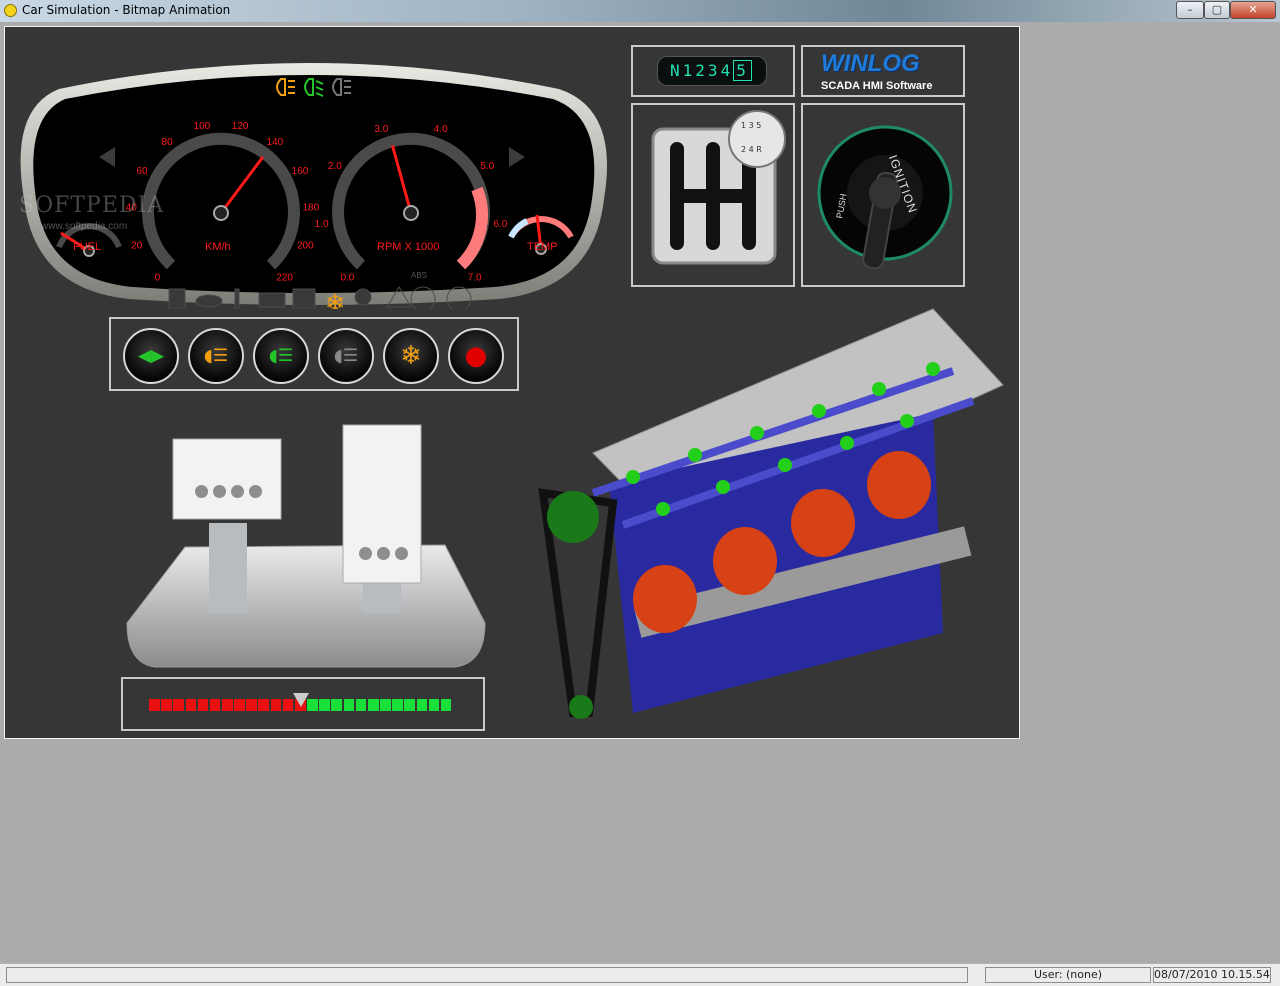  Describe the element at coordinates (322, 224) in the screenshot. I see `rpm-tick-label: 1.0` at that location.